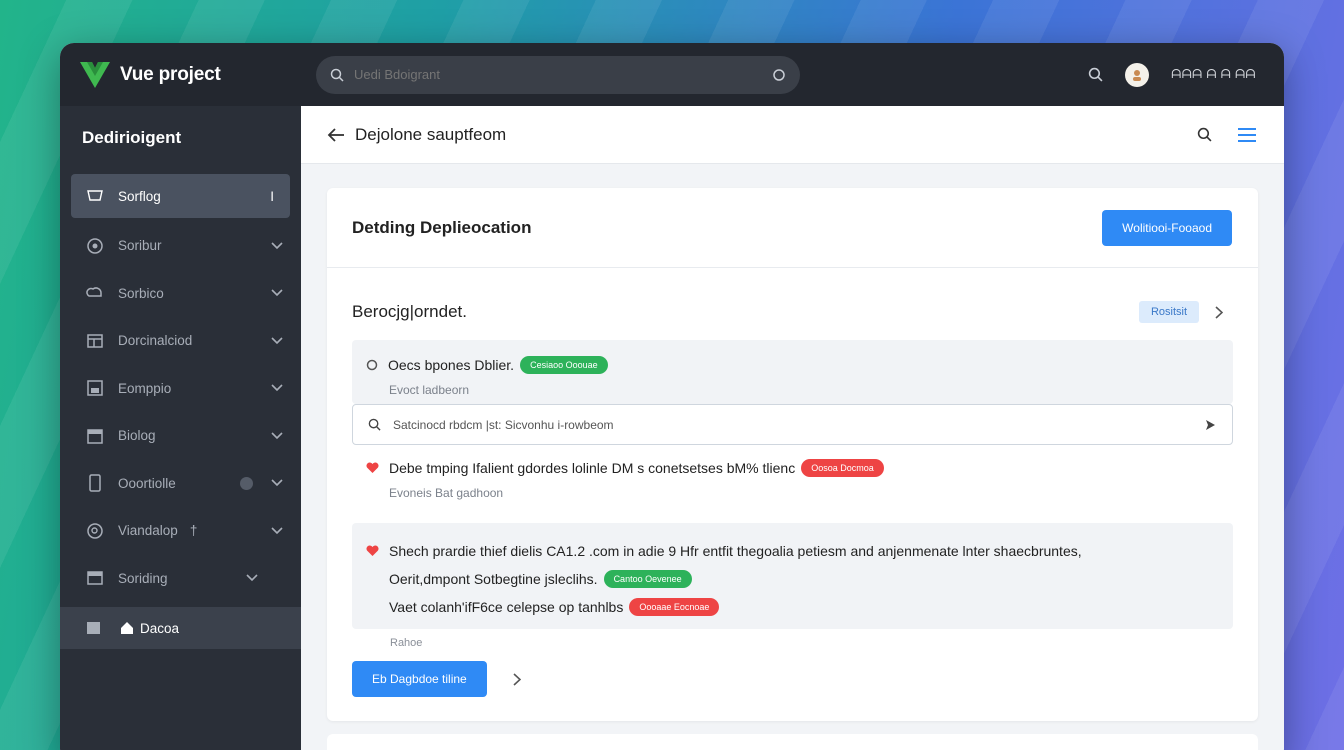 This screenshot has height=750, width=1344. Describe the element at coordinates (372, 365) in the screenshot. I see `radio-icon` at that location.